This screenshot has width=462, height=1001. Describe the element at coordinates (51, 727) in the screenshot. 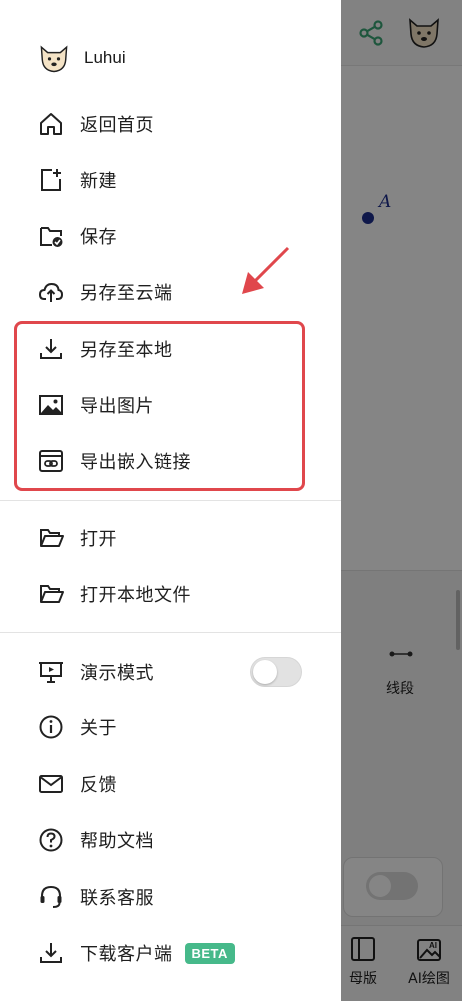

I see `info-icon` at that location.